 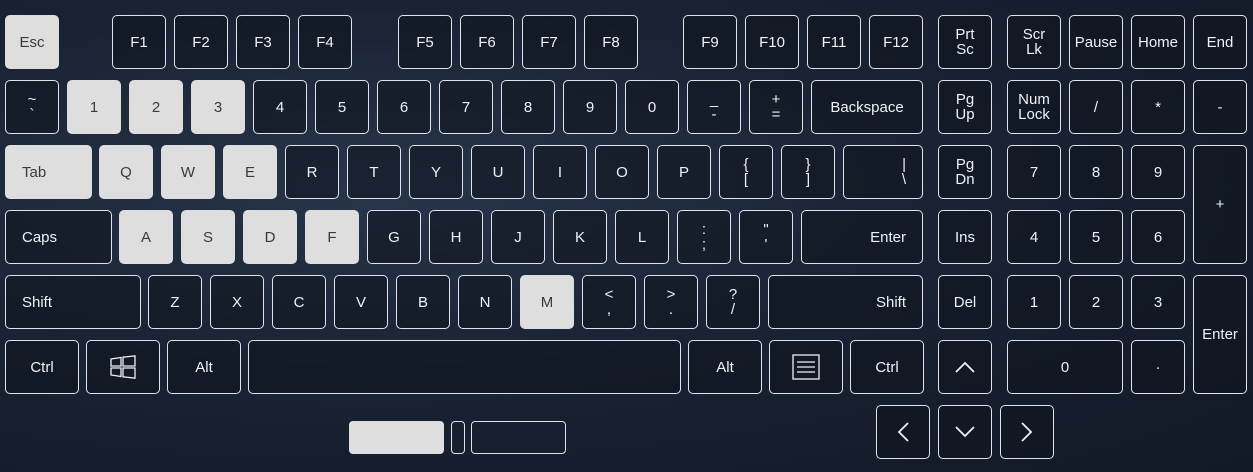 I want to click on key-a: A, so click(x=146, y=237).